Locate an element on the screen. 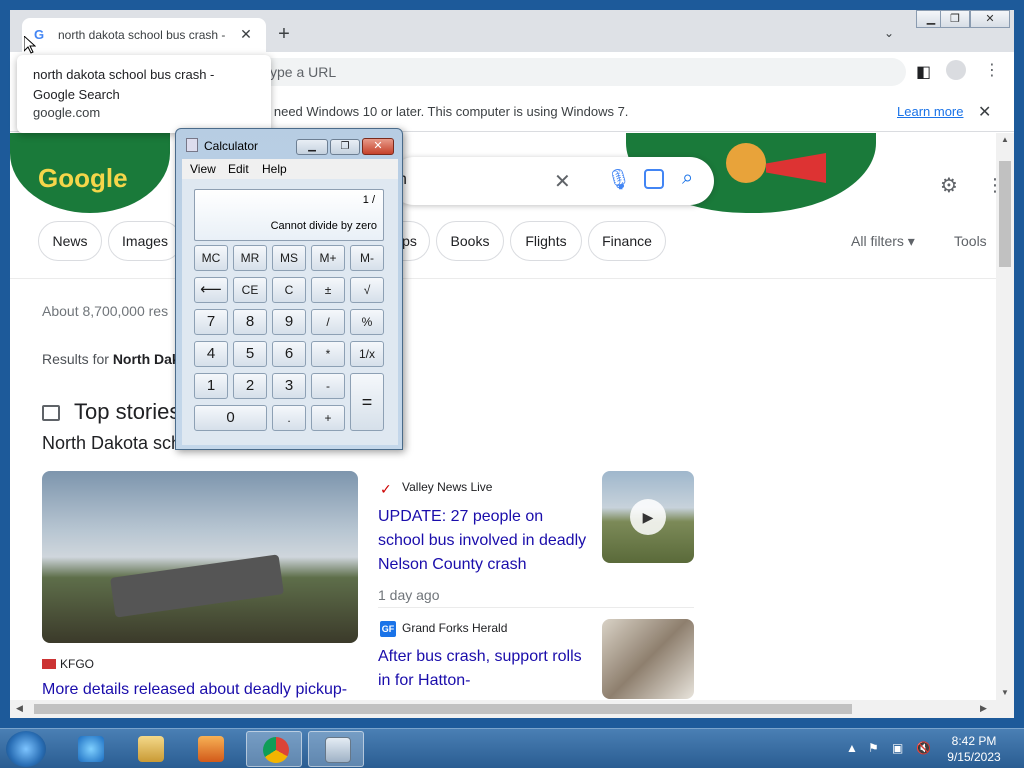 The width and height of the screenshot is (1024, 768). gear-icon: ⚙ is located at coordinates (949, 185).